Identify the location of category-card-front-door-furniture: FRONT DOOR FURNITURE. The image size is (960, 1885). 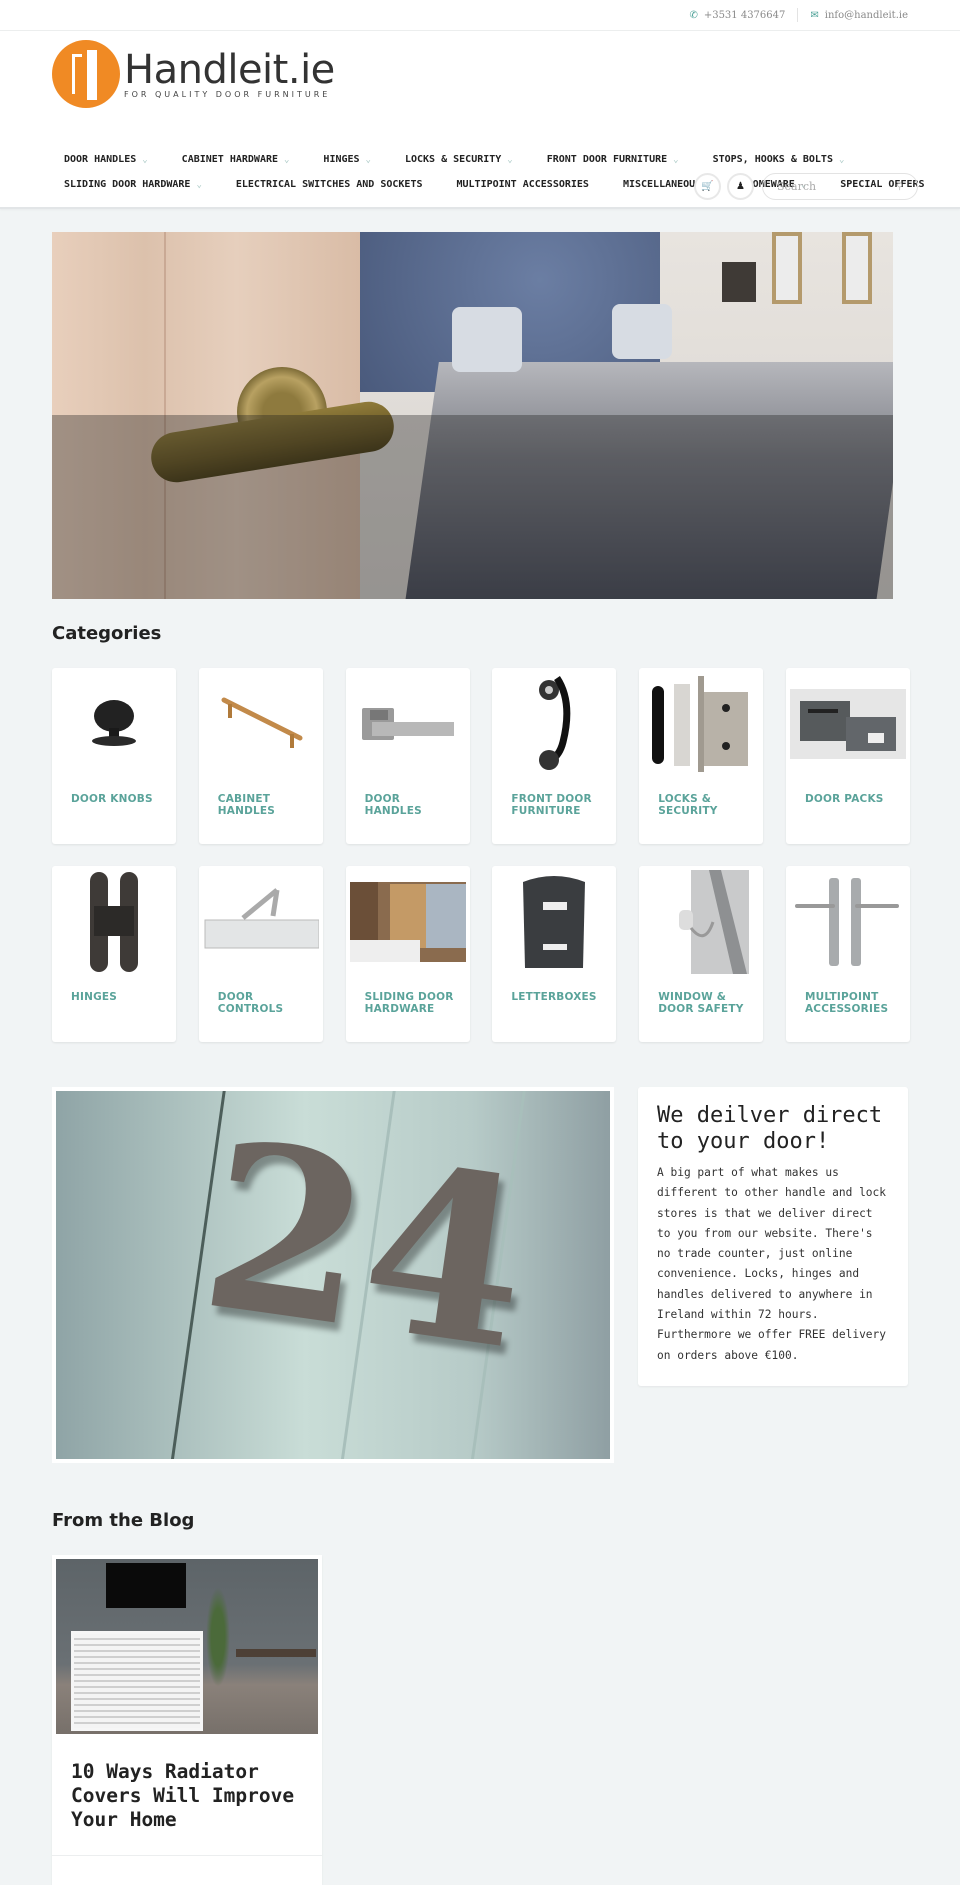
(554, 756).